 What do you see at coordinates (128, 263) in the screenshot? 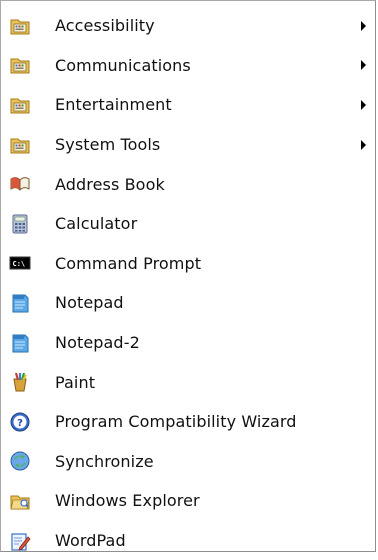
I see `menu-item-label: Command Prompt` at bounding box center [128, 263].